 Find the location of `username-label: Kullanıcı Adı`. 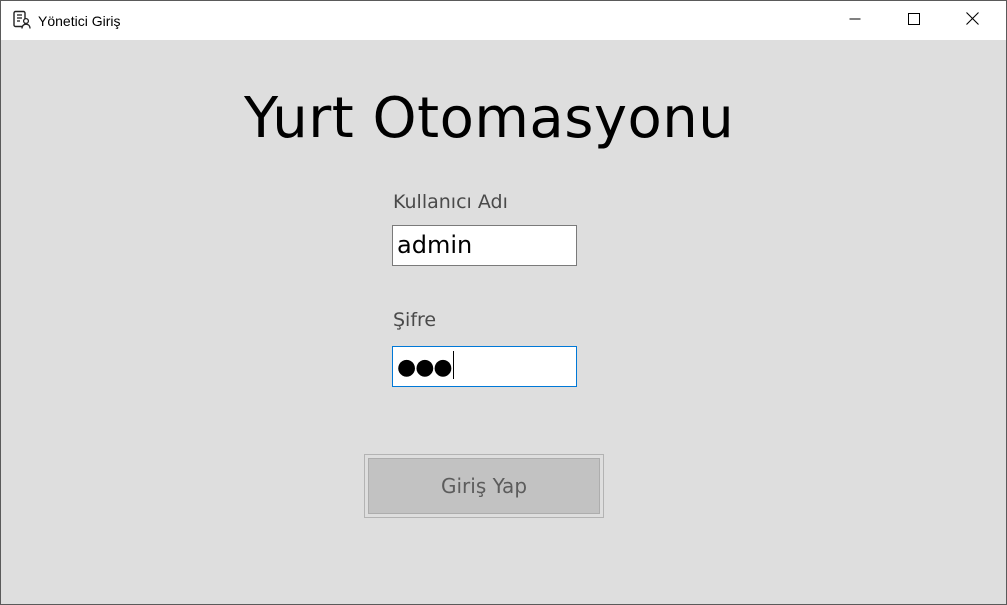

username-label: Kullanıcı Adı is located at coordinates (450, 202).